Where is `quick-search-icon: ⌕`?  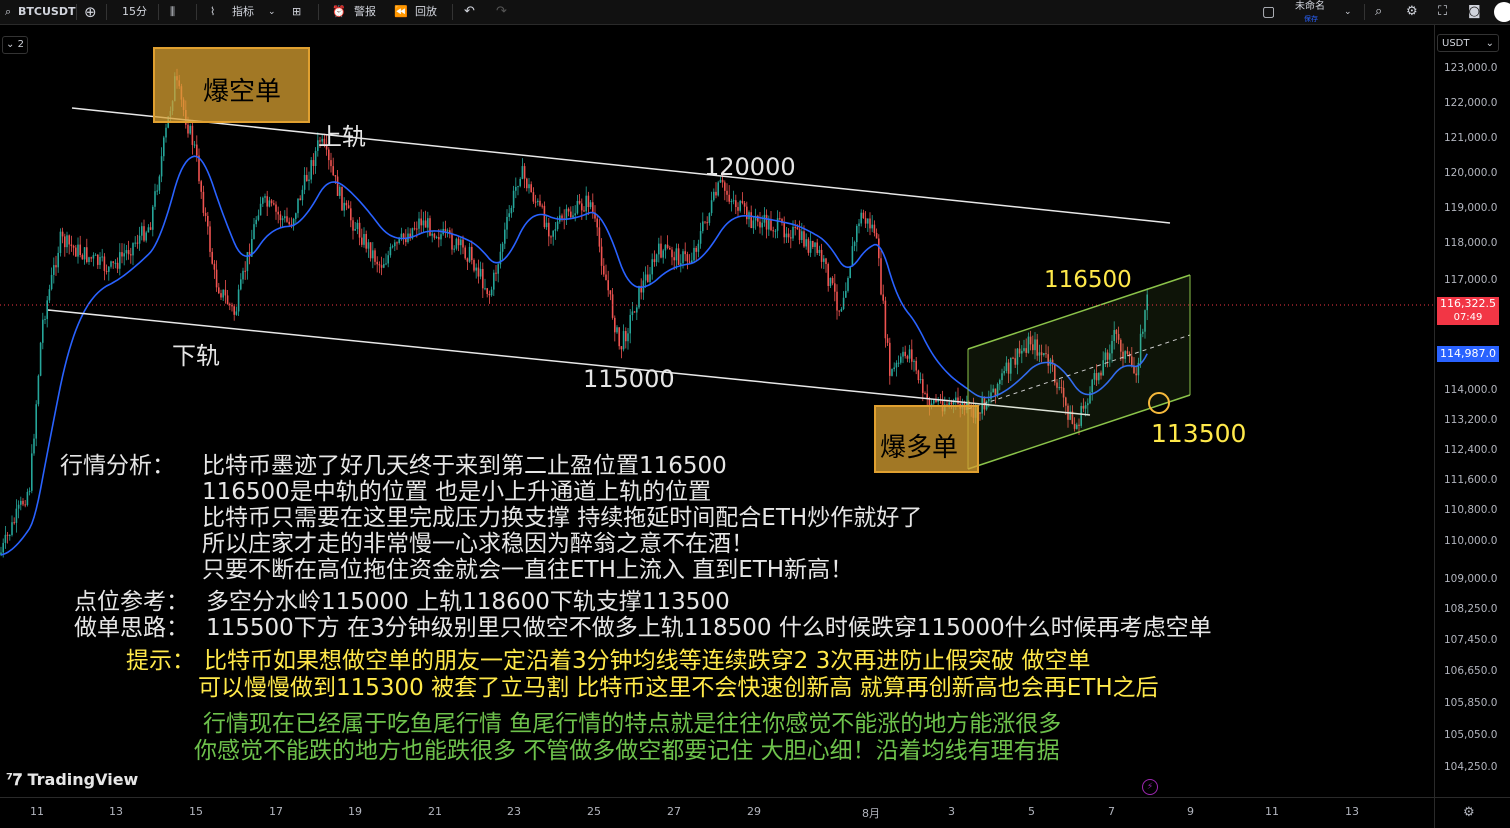
quick-search-icon: ⌕ is located at coordinates (1378, 12).